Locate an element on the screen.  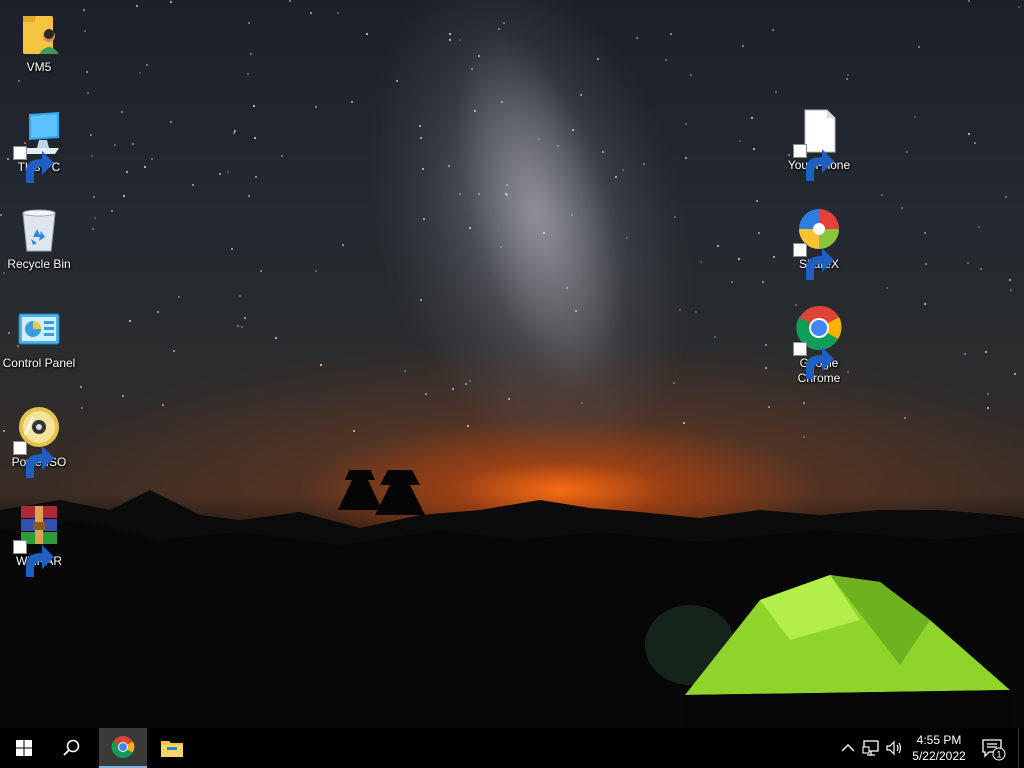
windows-logo-icon is located at coordinates (24, 748).